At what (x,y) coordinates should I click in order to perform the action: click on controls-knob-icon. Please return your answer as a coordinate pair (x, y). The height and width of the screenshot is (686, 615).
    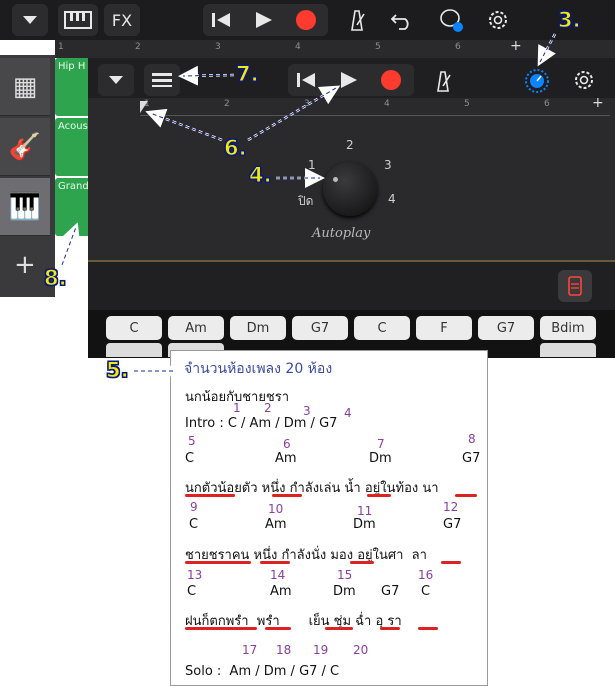
    Looking at the image, I should click on (537, 81).